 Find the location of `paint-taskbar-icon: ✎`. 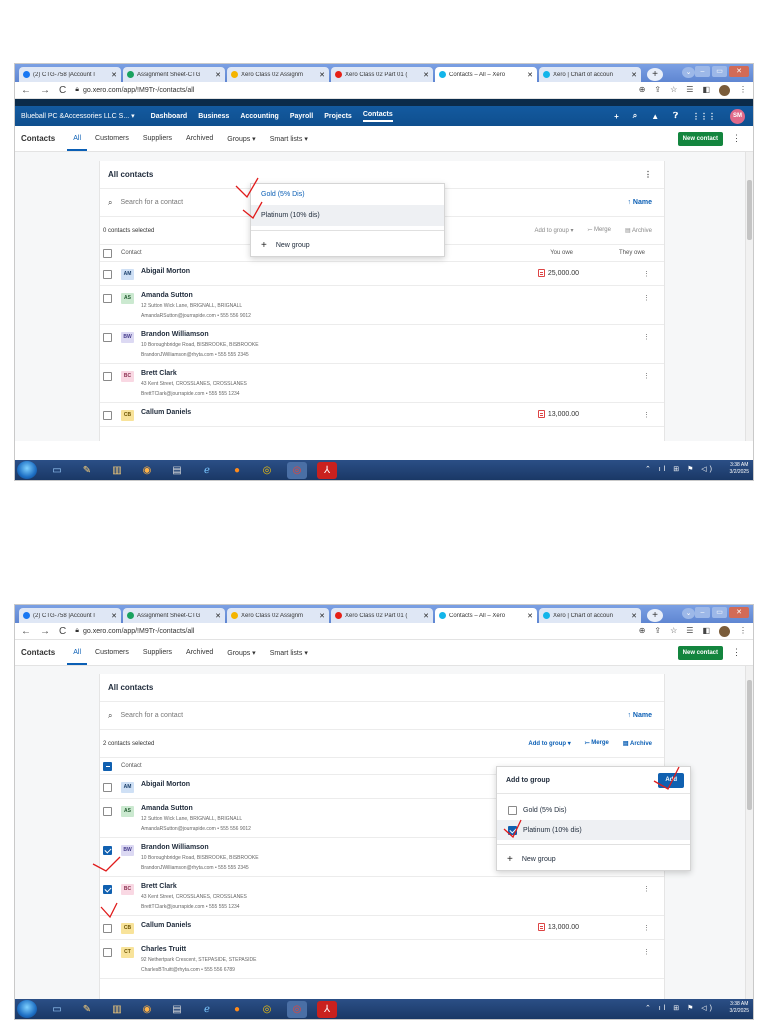

paint-taskbar-icon: ✎ is located at coordinates (87, 1009).